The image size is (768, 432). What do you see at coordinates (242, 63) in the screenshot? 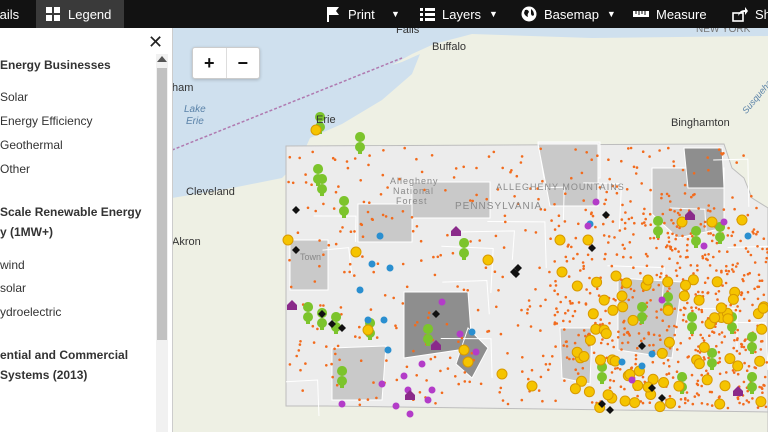
I see `zoom-out-button: −` at bounding box center [242, 63].